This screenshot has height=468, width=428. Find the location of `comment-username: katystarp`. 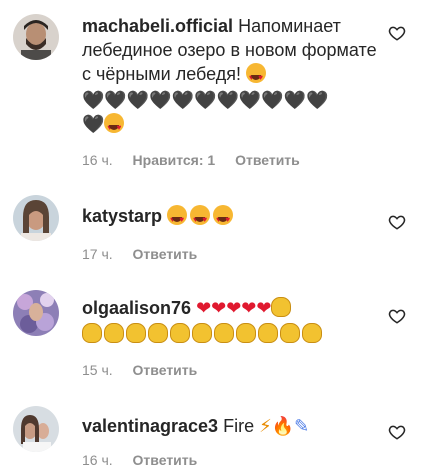

comment-username: katystarp is located at coordinates (122, 216).